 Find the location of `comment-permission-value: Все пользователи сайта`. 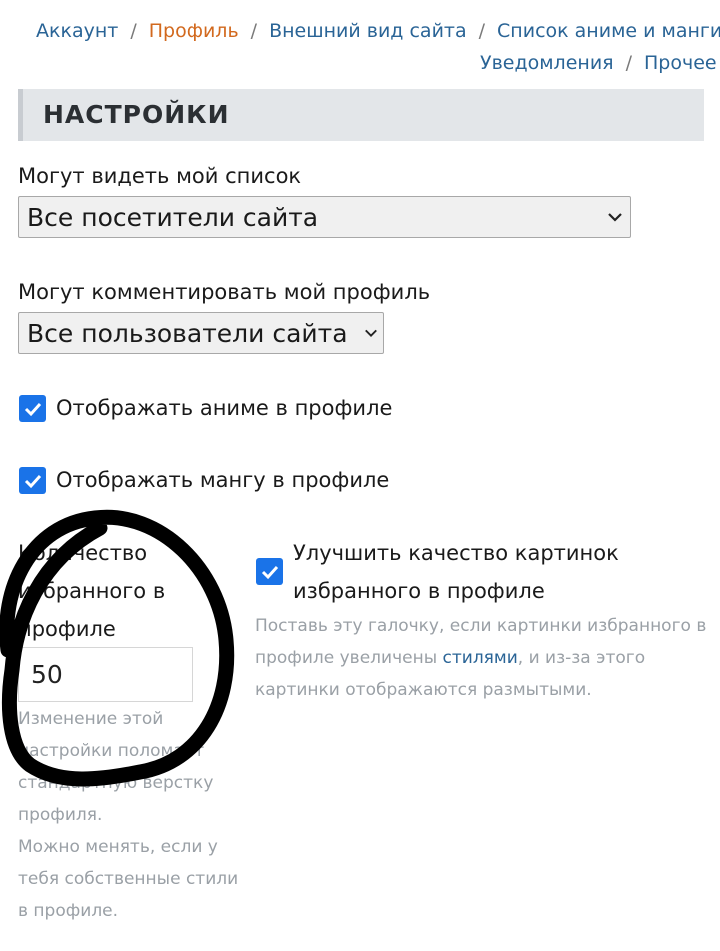

comment-permission-value: Все пользователи сайта is located at coordinates (187, 333).